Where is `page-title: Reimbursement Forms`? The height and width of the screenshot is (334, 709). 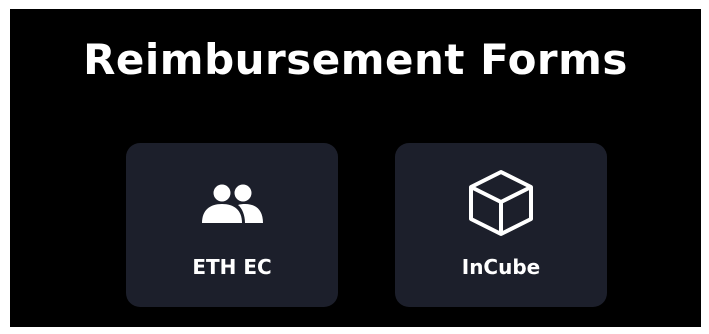
page-title: Reimbursement Forms is located at coordinates (355, 59).